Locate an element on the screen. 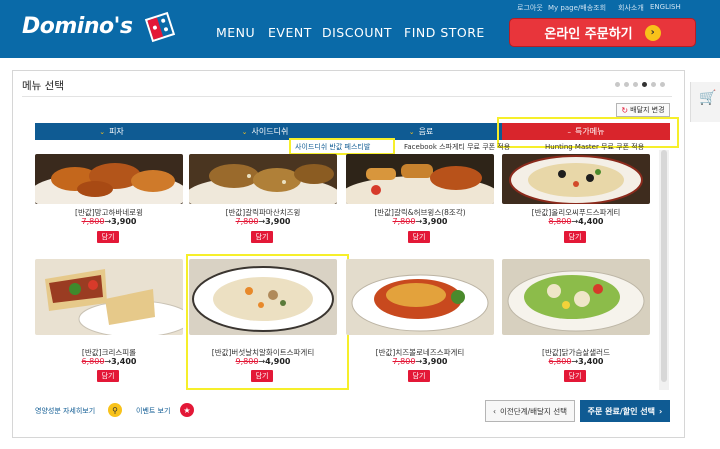 Image resolution: width=720 pixels, height=449 pixels. chevron-right-icon: › is located at coordinates (661, 411).